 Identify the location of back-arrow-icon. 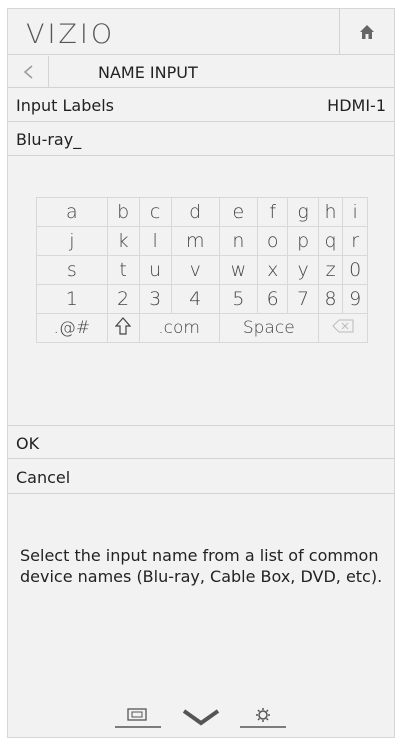
(28, 72).